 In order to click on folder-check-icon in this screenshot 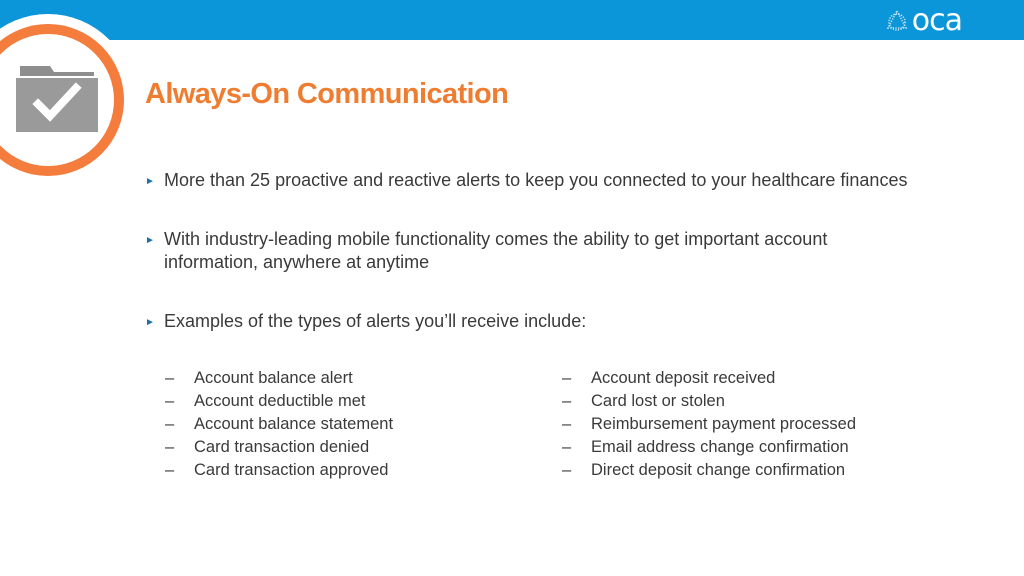, I will do `click(57, 99)`.